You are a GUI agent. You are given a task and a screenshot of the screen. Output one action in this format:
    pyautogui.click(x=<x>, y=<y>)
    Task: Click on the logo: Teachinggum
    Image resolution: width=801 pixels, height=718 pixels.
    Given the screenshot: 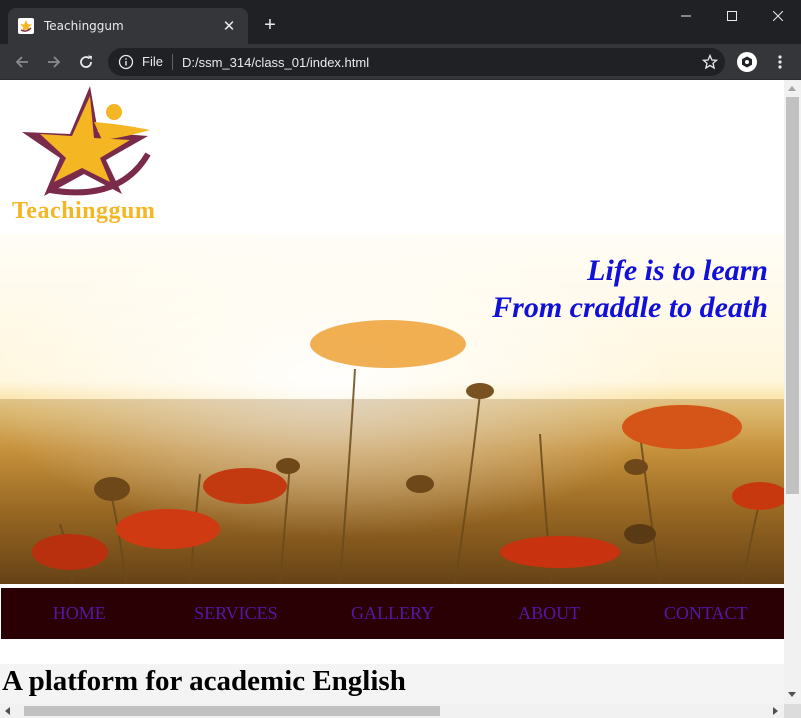 What is the action you would take?
    pyautogui.click(x=88, y=155)
    